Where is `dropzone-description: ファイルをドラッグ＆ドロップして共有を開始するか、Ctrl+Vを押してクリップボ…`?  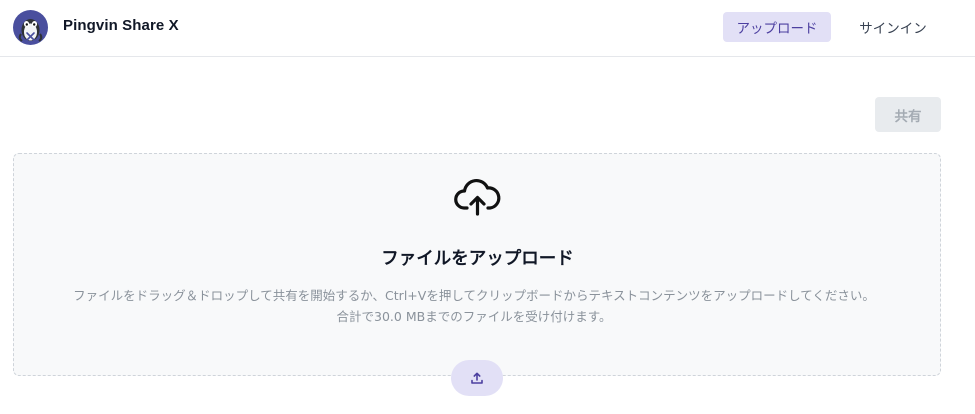
dropzone-description: ファイルをドラッグ＆ドロップして共有を開始するか、Ctrl+Vを押してクリップボ… is located at coordinates (474, 306).